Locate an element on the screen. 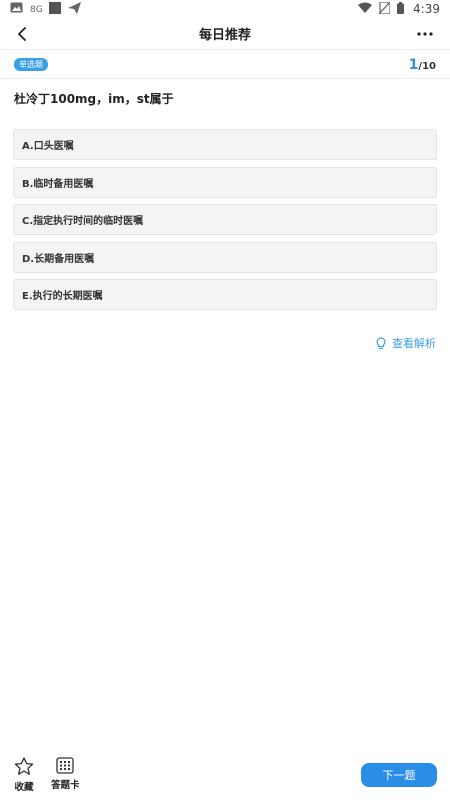  status-bar-left: 8G is located at coordinates (45, 9).